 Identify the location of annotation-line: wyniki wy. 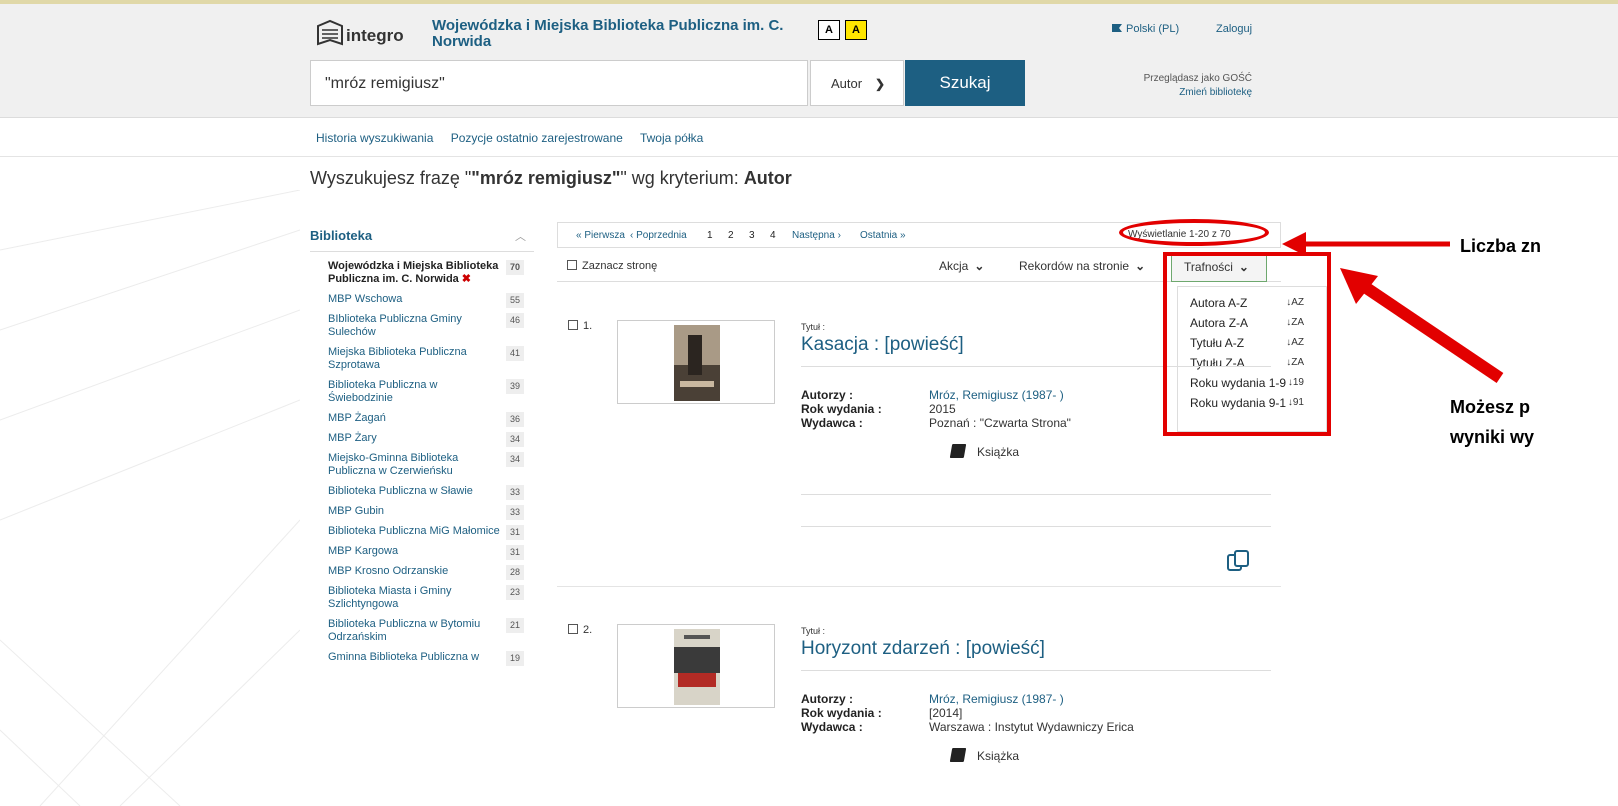
(1492, 437).